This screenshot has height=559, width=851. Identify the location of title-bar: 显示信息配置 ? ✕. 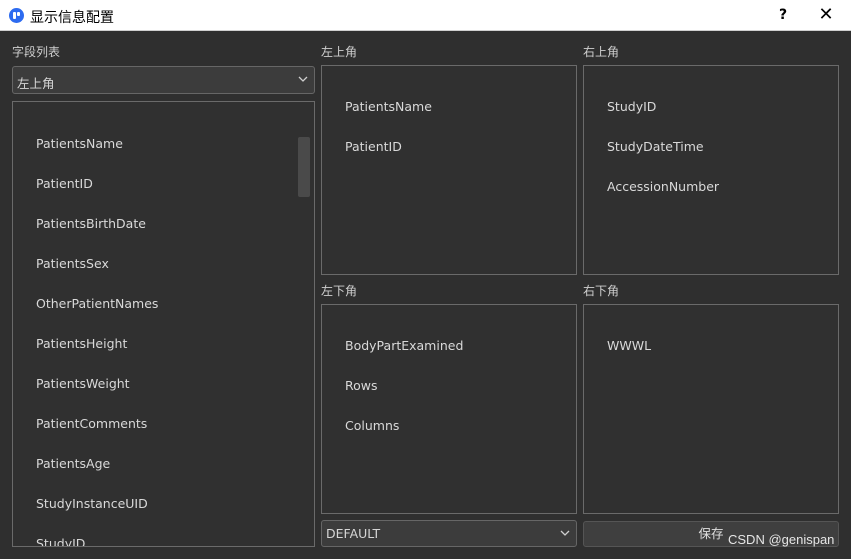
(425, 15).